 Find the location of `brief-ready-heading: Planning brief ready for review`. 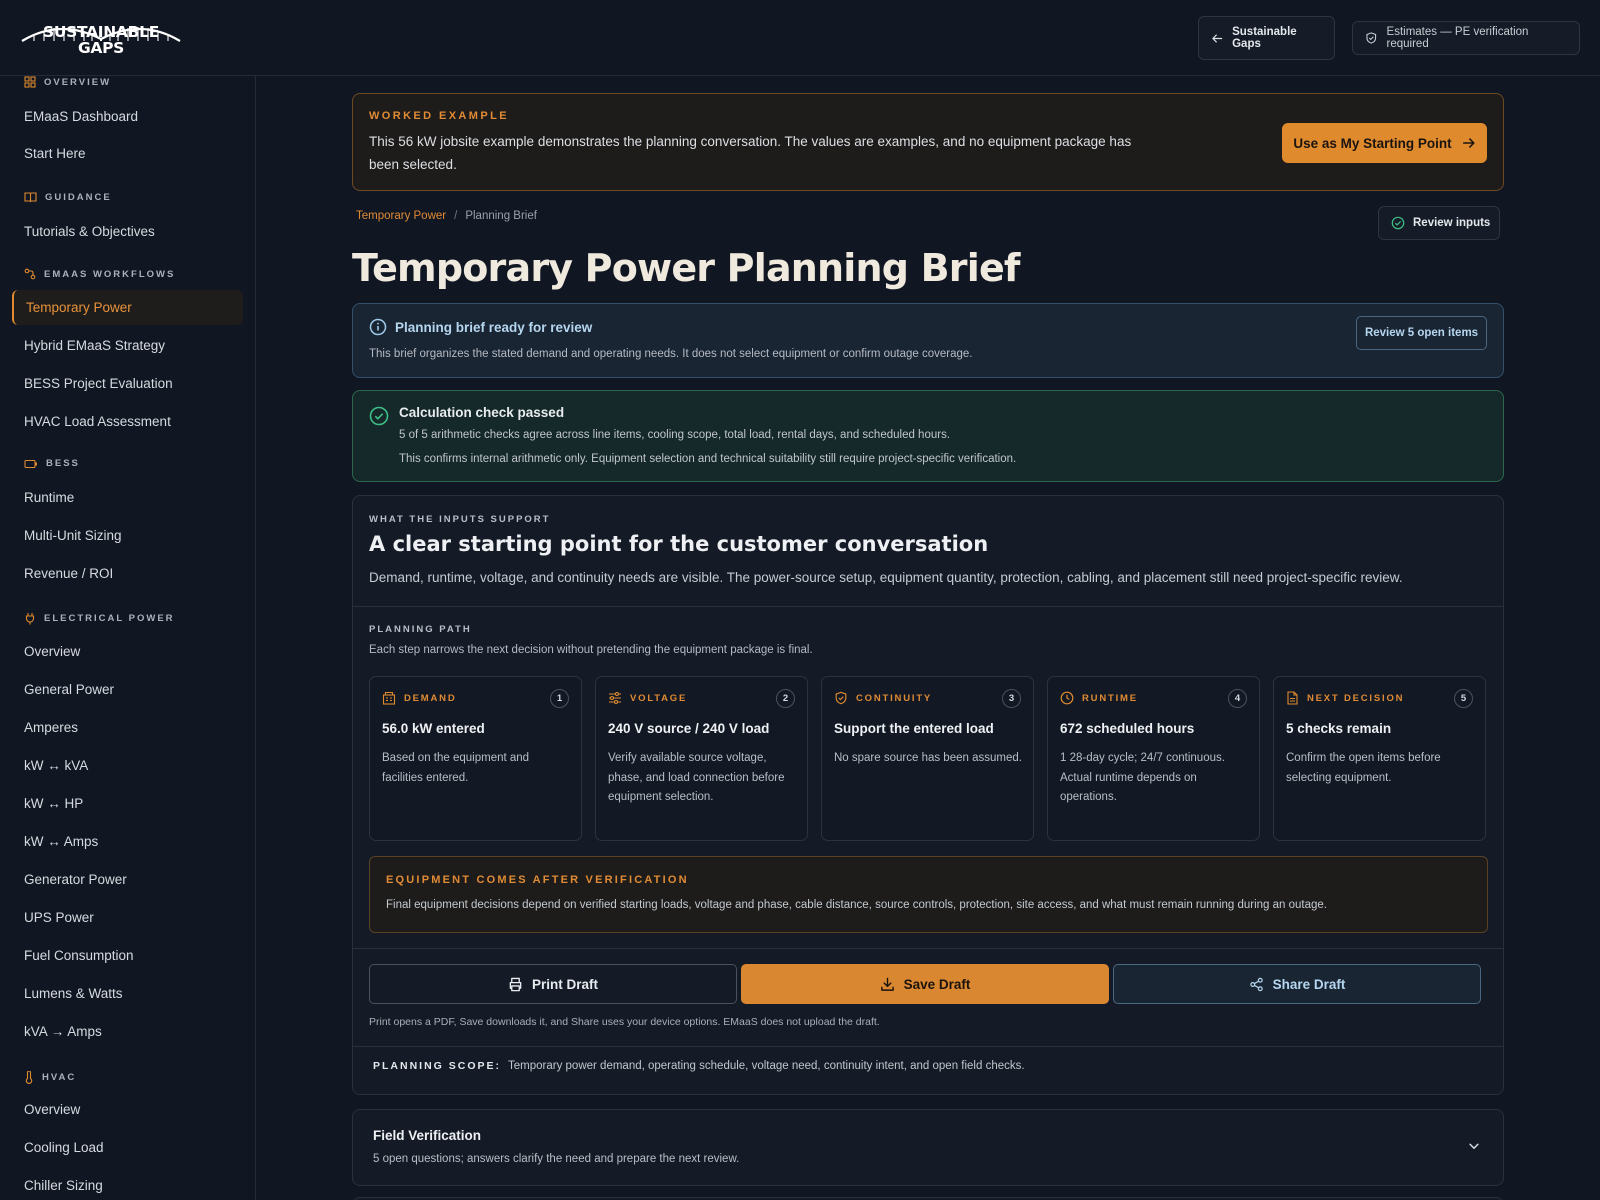

brief-ready-heading: Planning brief ready for review is located at coordinates (480, 327).